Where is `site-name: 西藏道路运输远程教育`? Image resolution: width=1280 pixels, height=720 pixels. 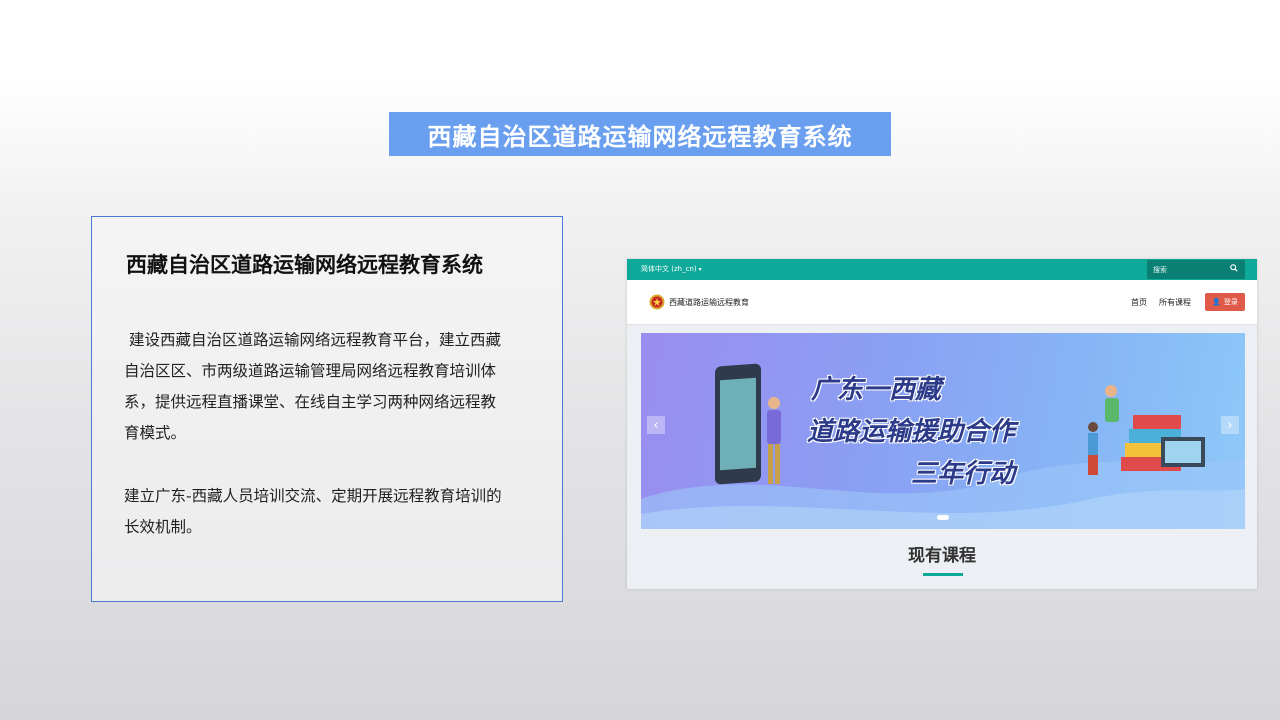
site-name: 西藏道路运输远程教育 is located at coordinates (709, 302).